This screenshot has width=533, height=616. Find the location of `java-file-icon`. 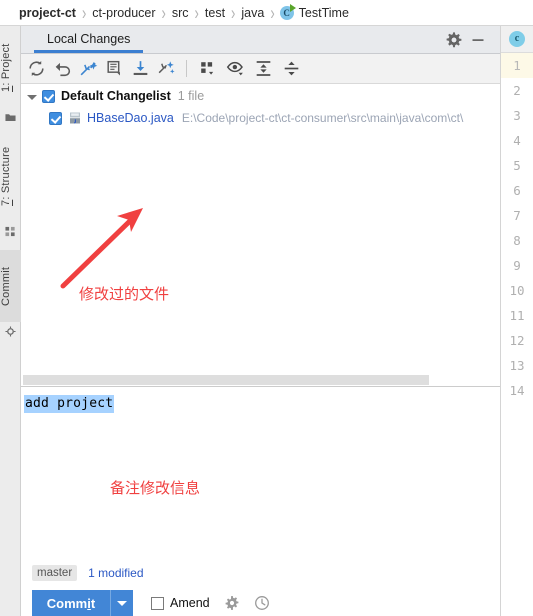

java-file-icon is located at coordinates (75, 118).